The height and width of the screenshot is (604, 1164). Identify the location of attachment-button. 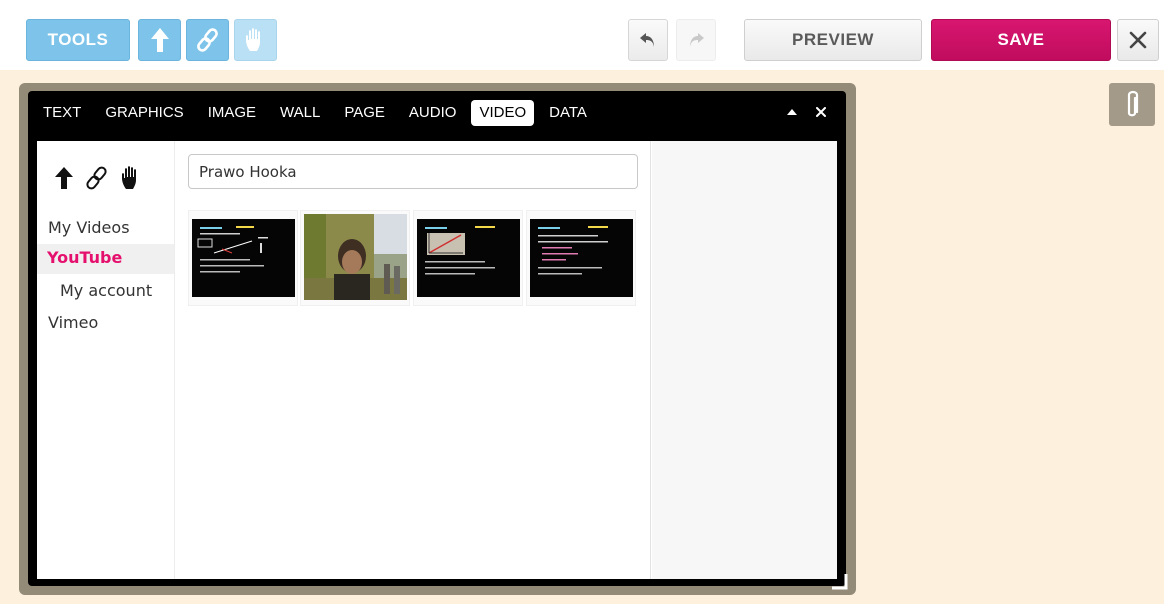
(1132, 104).